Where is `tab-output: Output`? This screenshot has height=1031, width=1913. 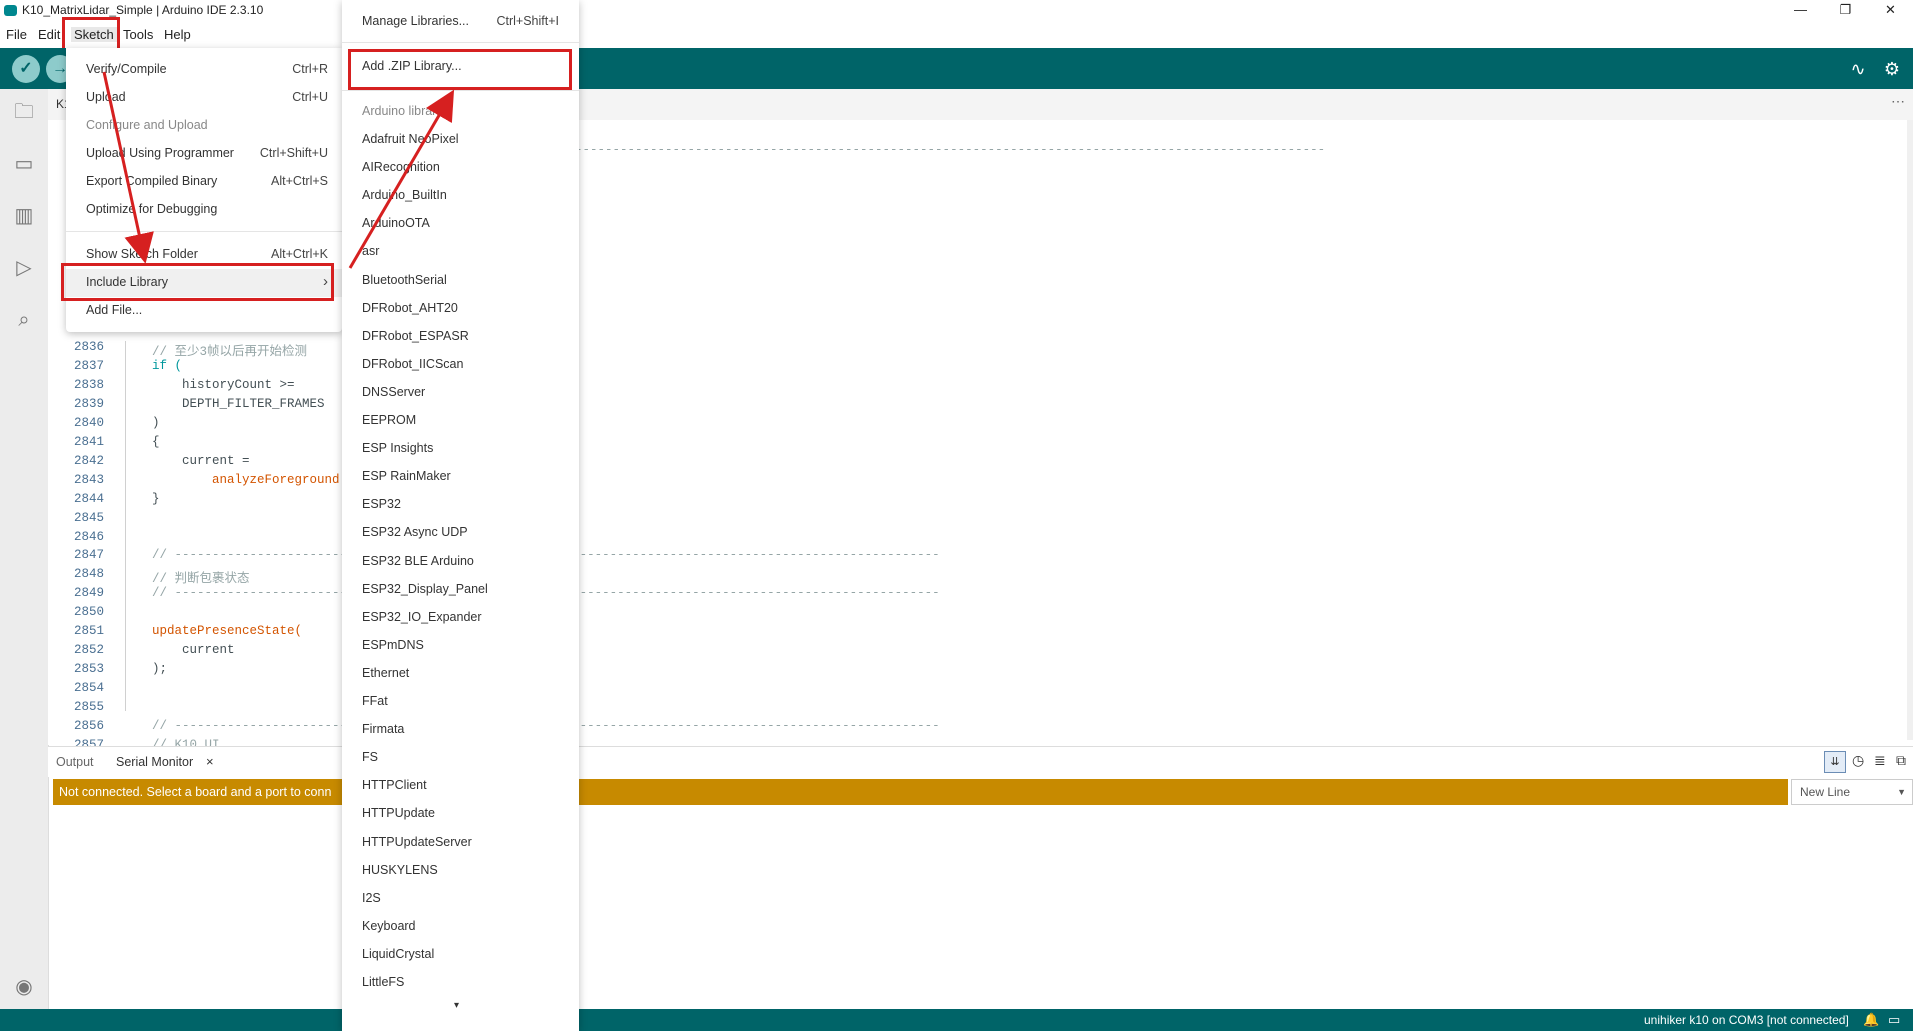 tab-output: Output is located at coordinates (75, 762).